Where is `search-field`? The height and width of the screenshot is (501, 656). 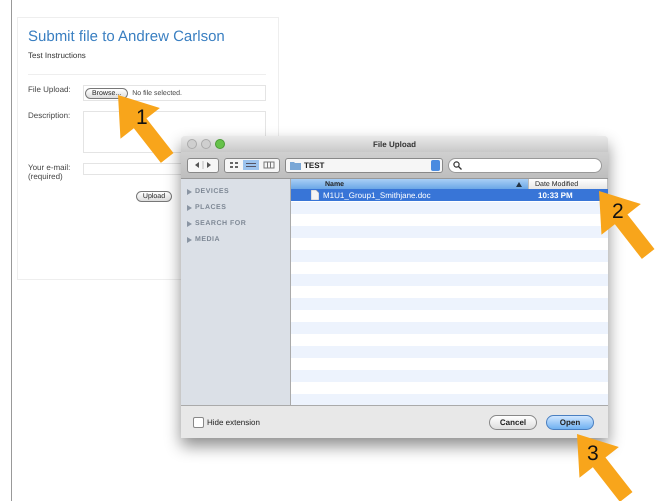 search-field is located at coordinates (525, 165).